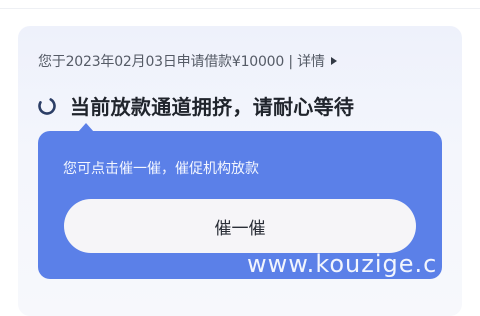 The height and width of the screenshot is (316, 480). What do you see at coordinates (212, 107) in the screenshot?
I see `status-message: 当前放款通道拥挤，请耐心等待` at bounding box center [212, 107].